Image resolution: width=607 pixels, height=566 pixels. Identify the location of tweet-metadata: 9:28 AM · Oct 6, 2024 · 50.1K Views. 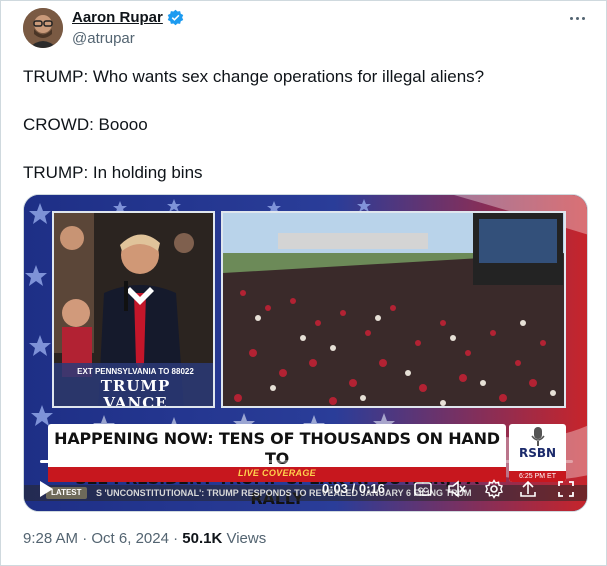
(145, 538).